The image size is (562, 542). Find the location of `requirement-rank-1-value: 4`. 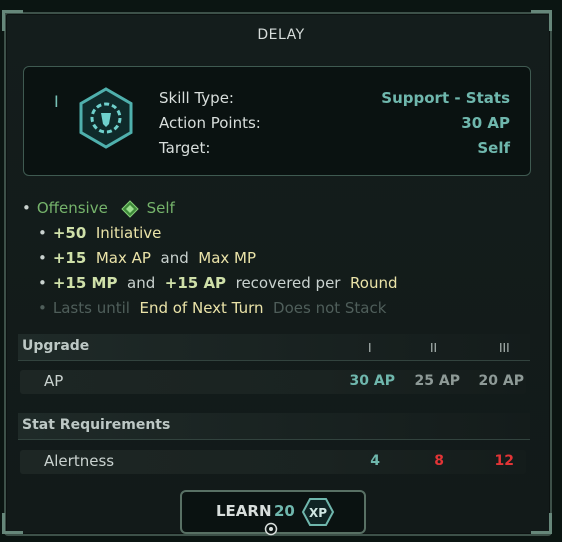

requirement-rank-1-value: 4 is located at coordinates (375, 461).